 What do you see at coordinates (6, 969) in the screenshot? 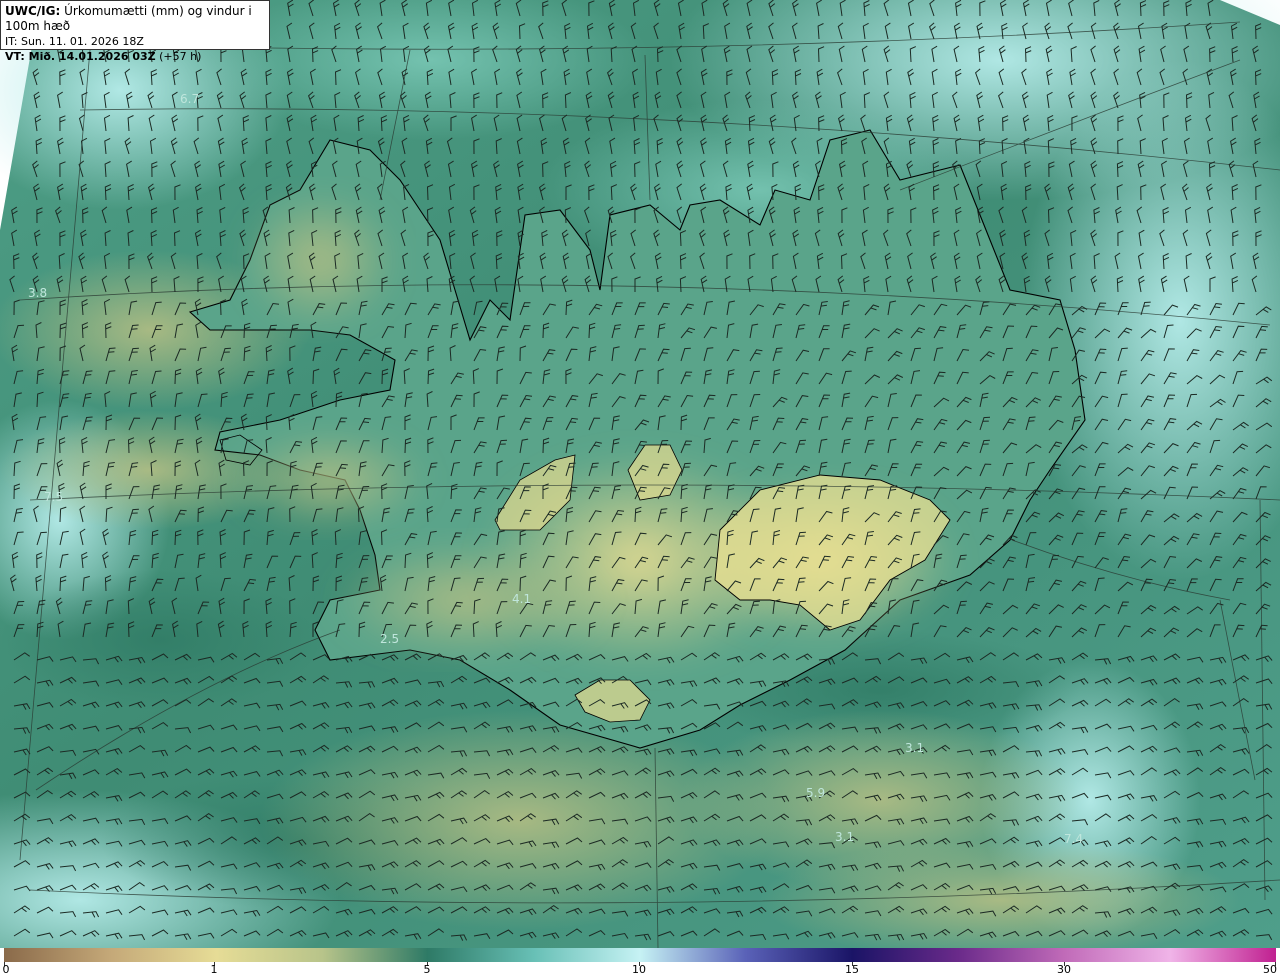
I see `colorbar-label: 0` at bounding box center [6, 969].